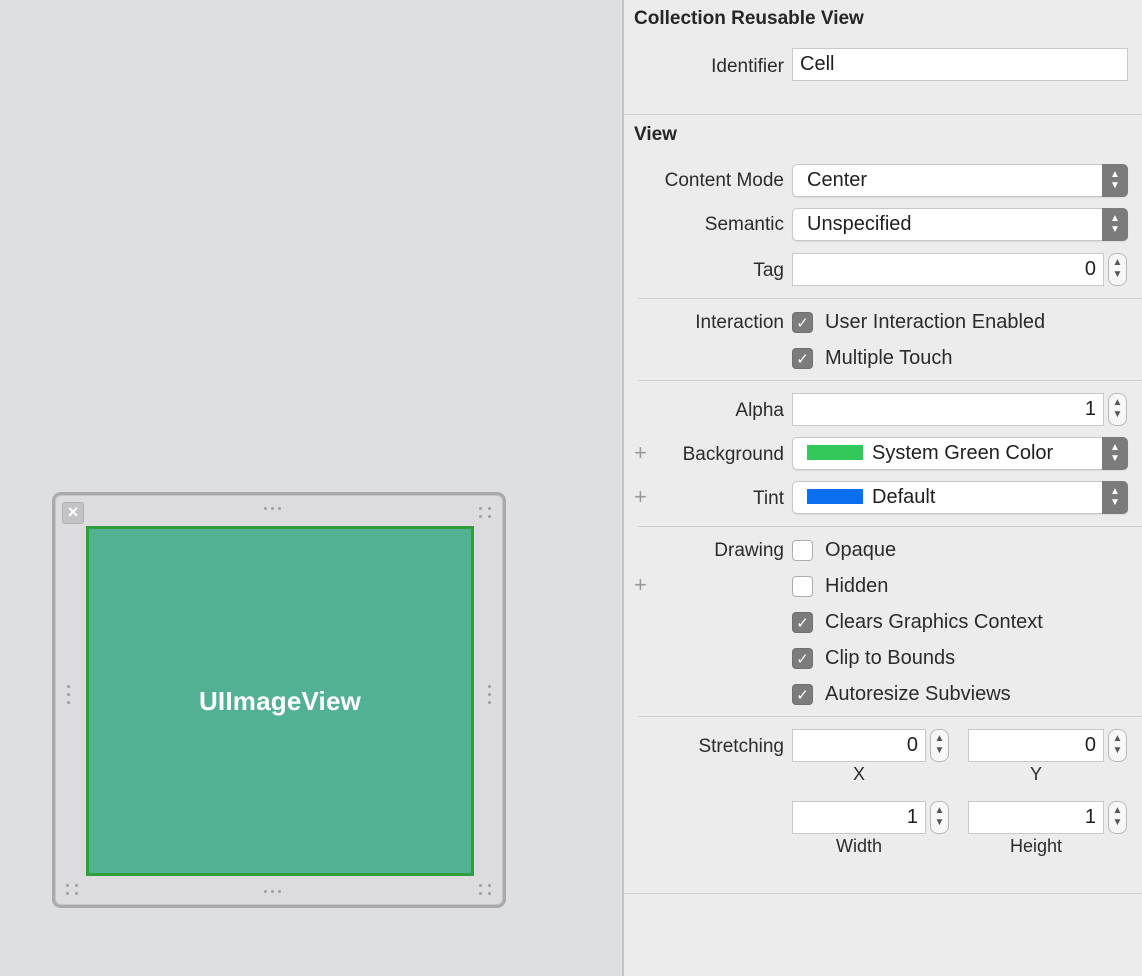  Describe the element at coordinates (1117, 409) in the screenshot. I see `alpha-stepper: ▲ ▼` at that location.